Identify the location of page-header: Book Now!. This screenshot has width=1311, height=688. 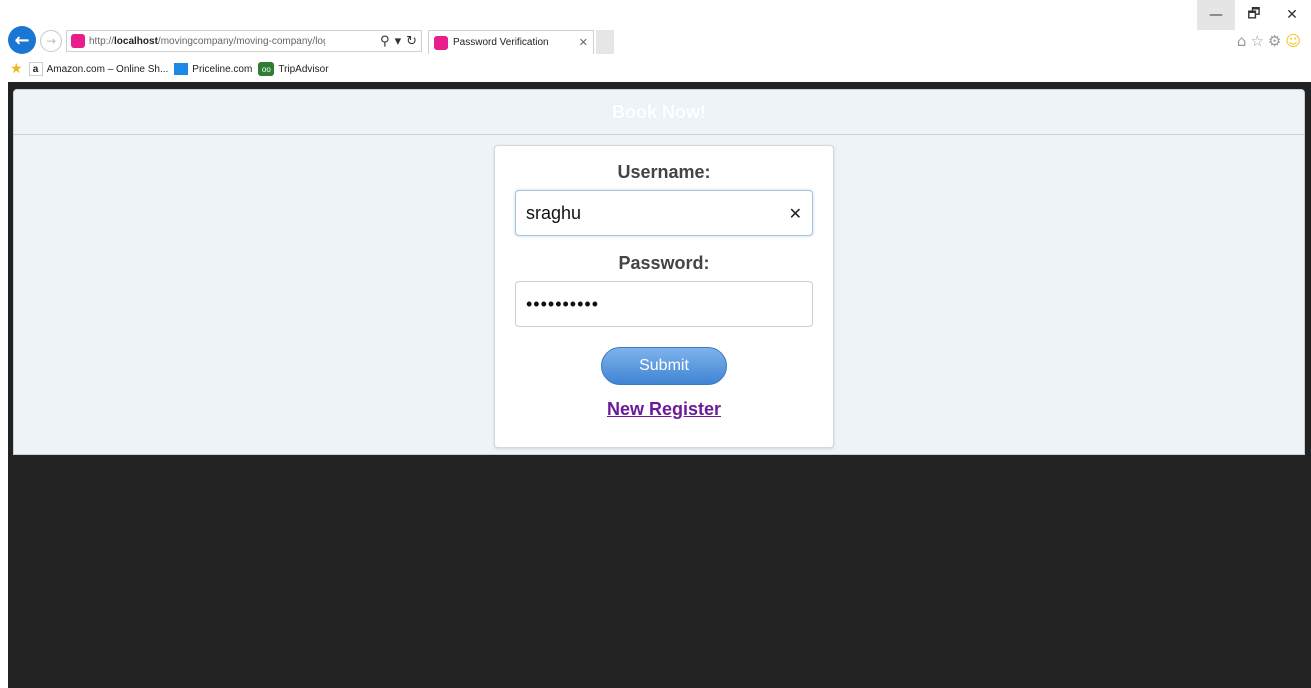
(659, 112).